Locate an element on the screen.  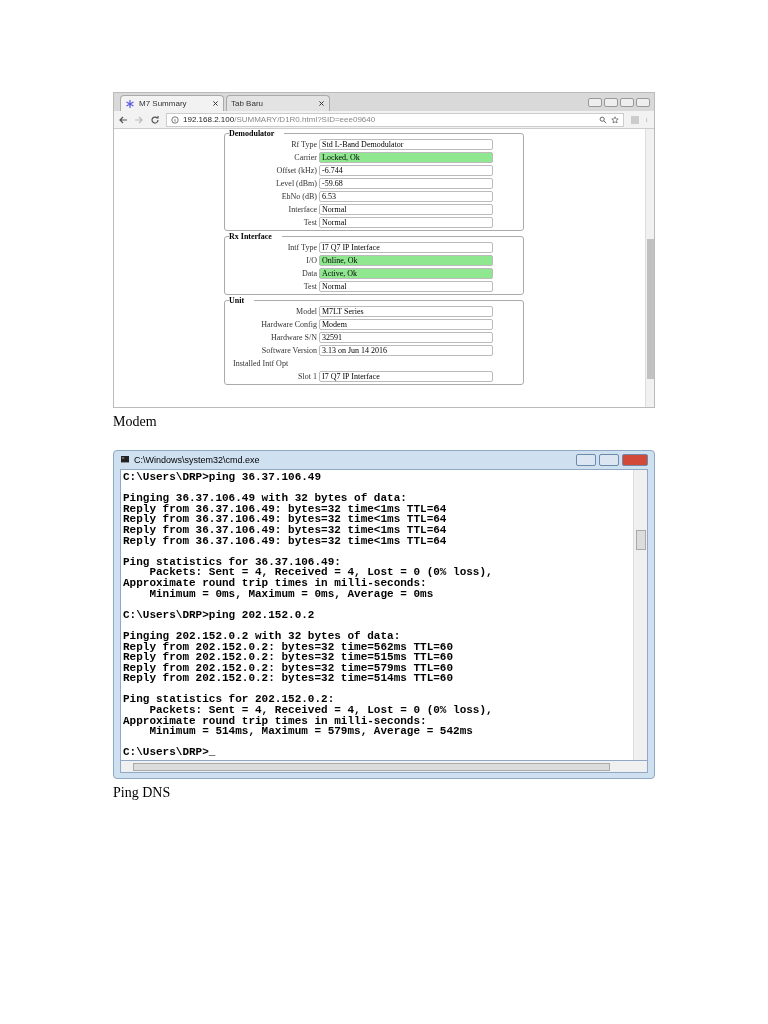
console-line: Ping statistics for 36.37.106.49: is located at coordinates (232, 562).